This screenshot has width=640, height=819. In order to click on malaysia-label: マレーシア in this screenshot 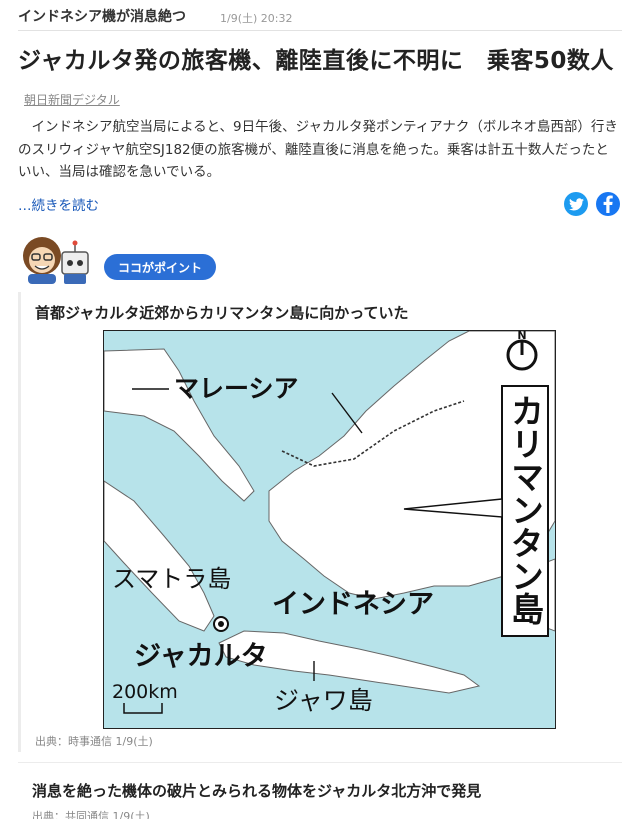, I will do `click(236, 388)`.